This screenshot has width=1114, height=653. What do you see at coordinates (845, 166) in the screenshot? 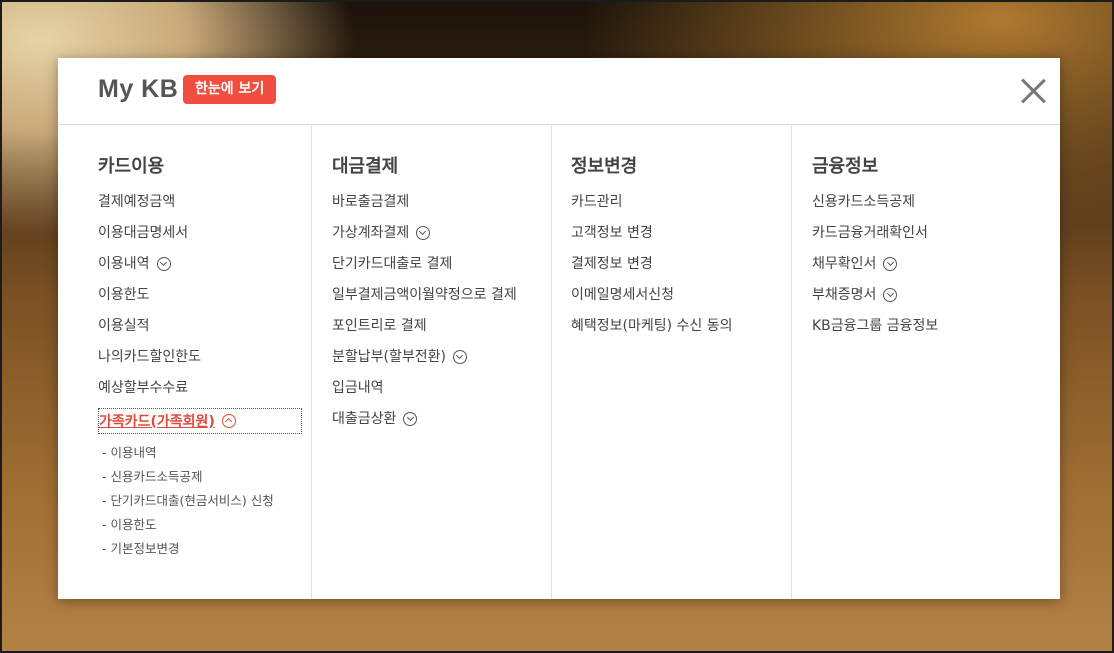
I see `column-title: 금융정보` at bounding box center [845, 166].